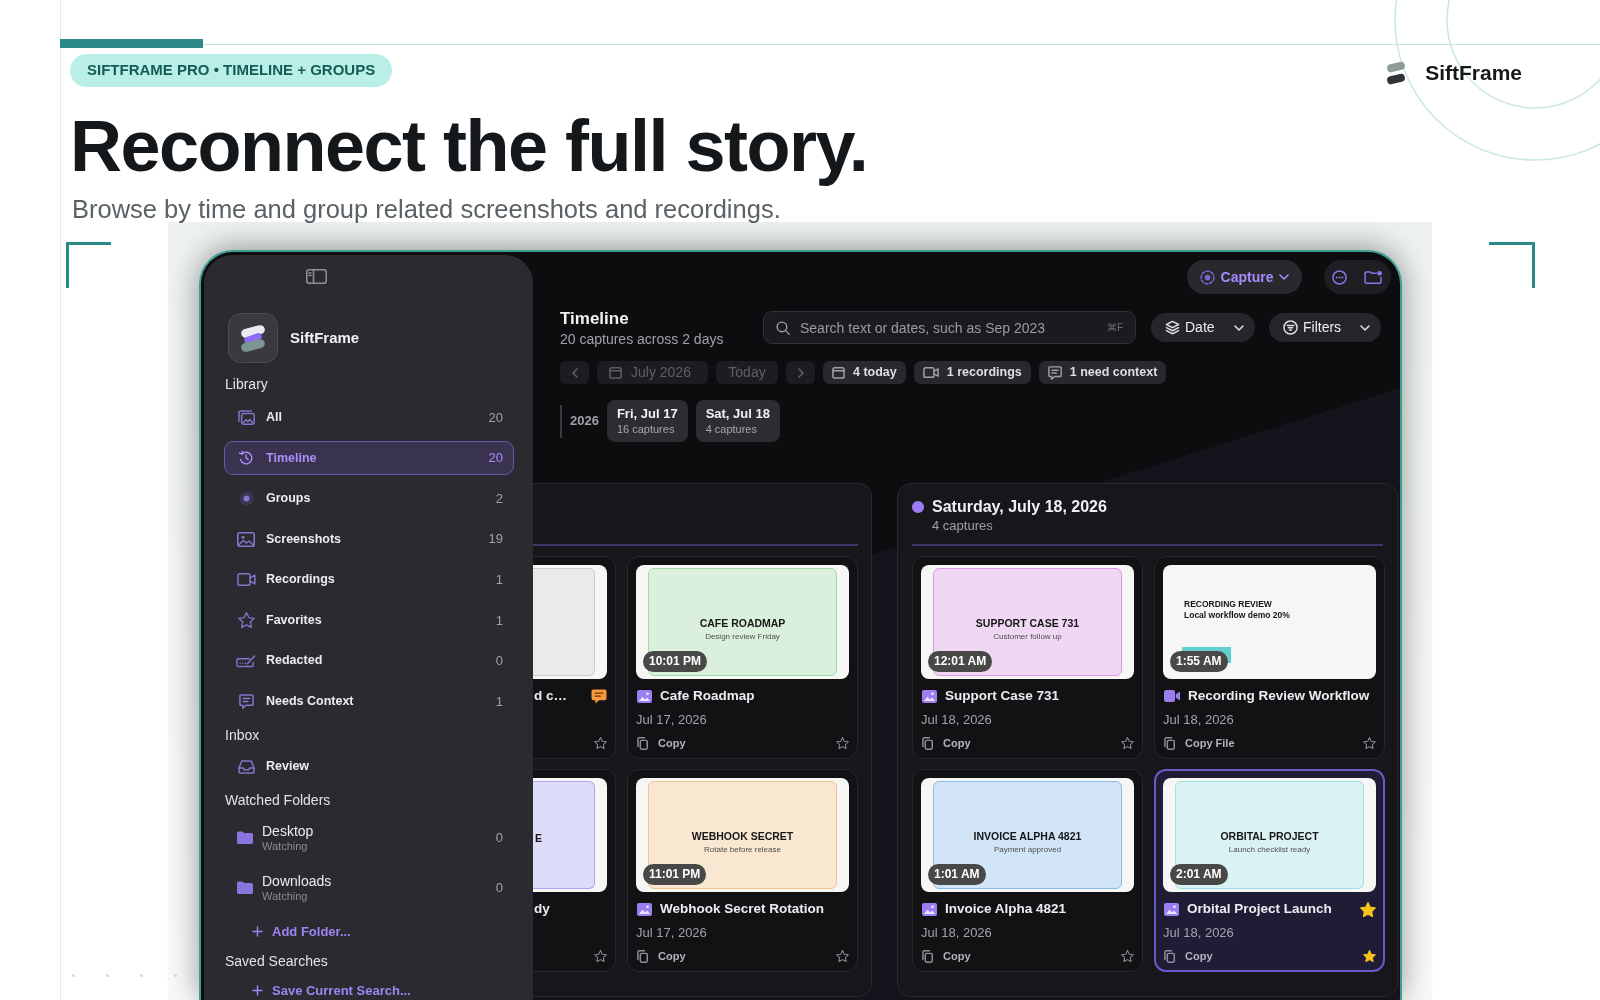 The image size is (1600, 1000). Describe the element at coordinates (972, 372) in the screenshot. I see `filter-chip: 1 recordings` at that location.